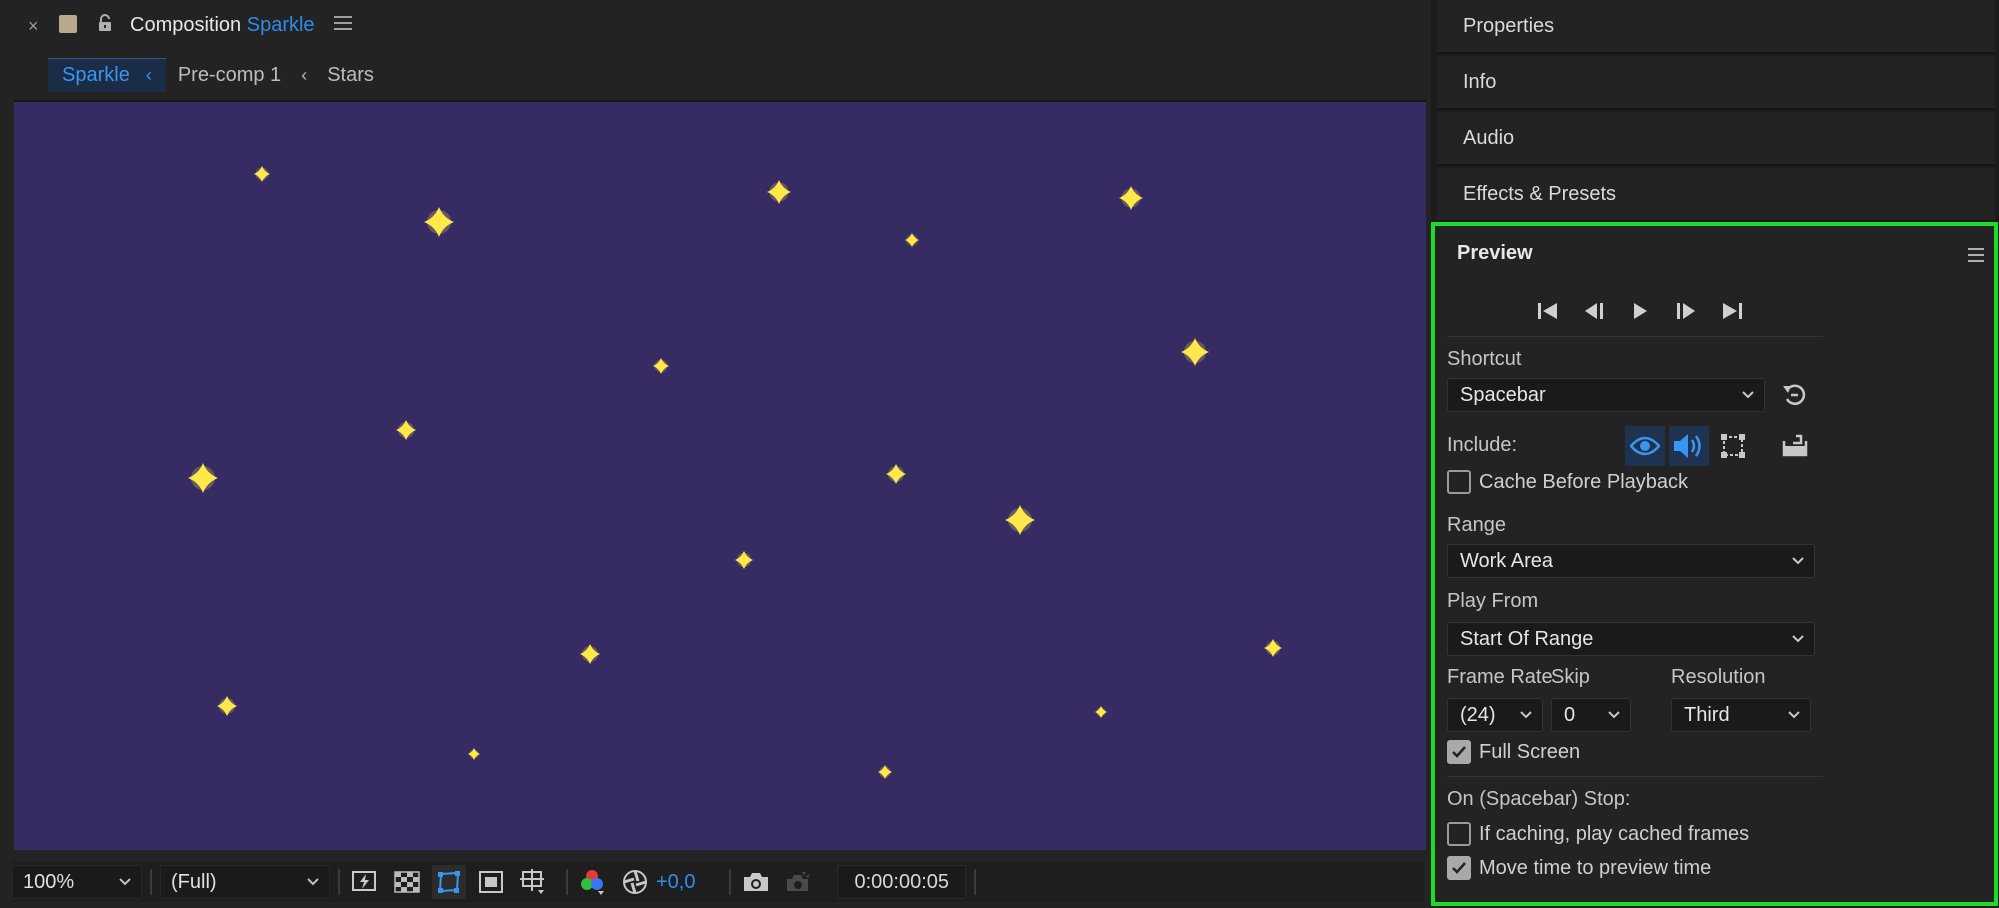 The width and height of the screenshot is (1999, 908). I want to click on current-time-value: 0:00:00:05, so click(902, 881).